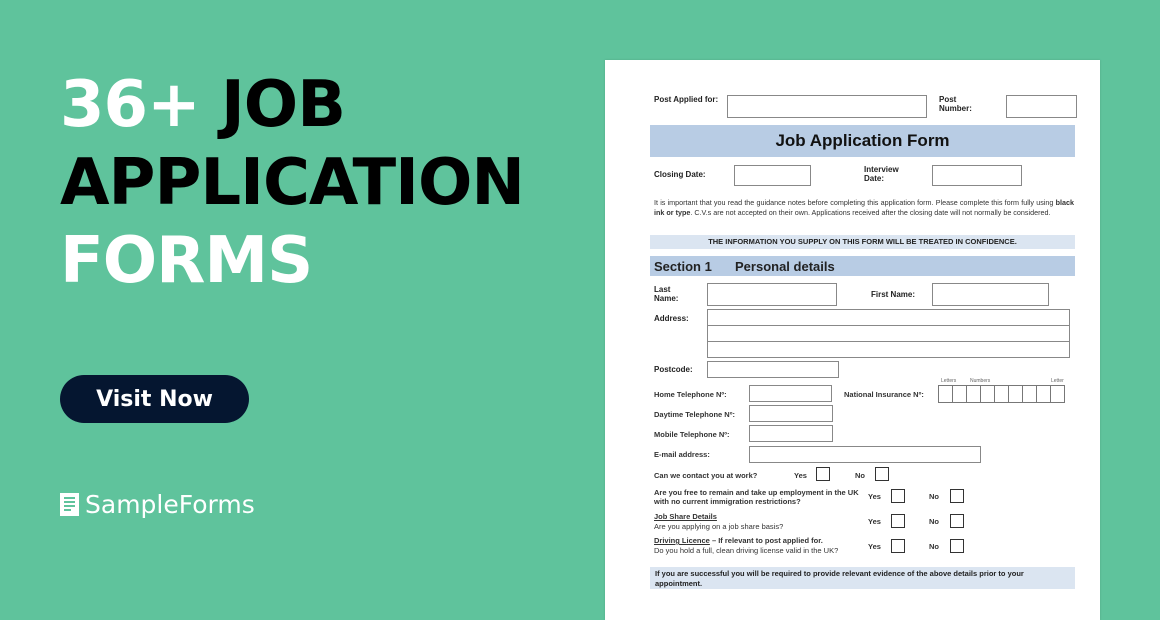  I want to click on section-header: Section 1 Personal details, so click(862, 266).